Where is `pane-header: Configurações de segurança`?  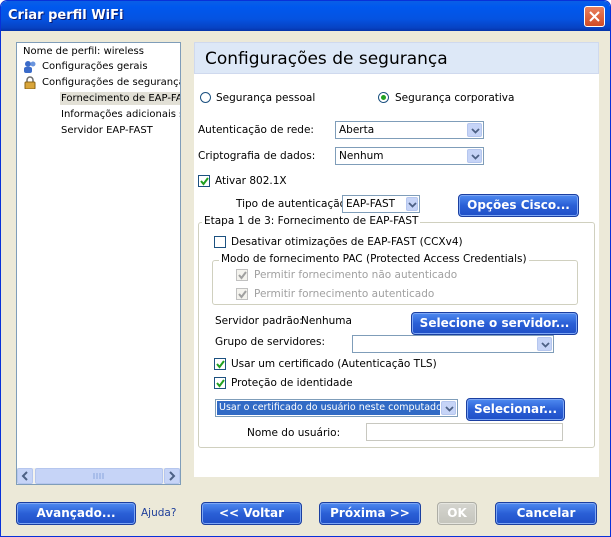 pane-header: Configurações de segurança is located at coordinates (396, 58).